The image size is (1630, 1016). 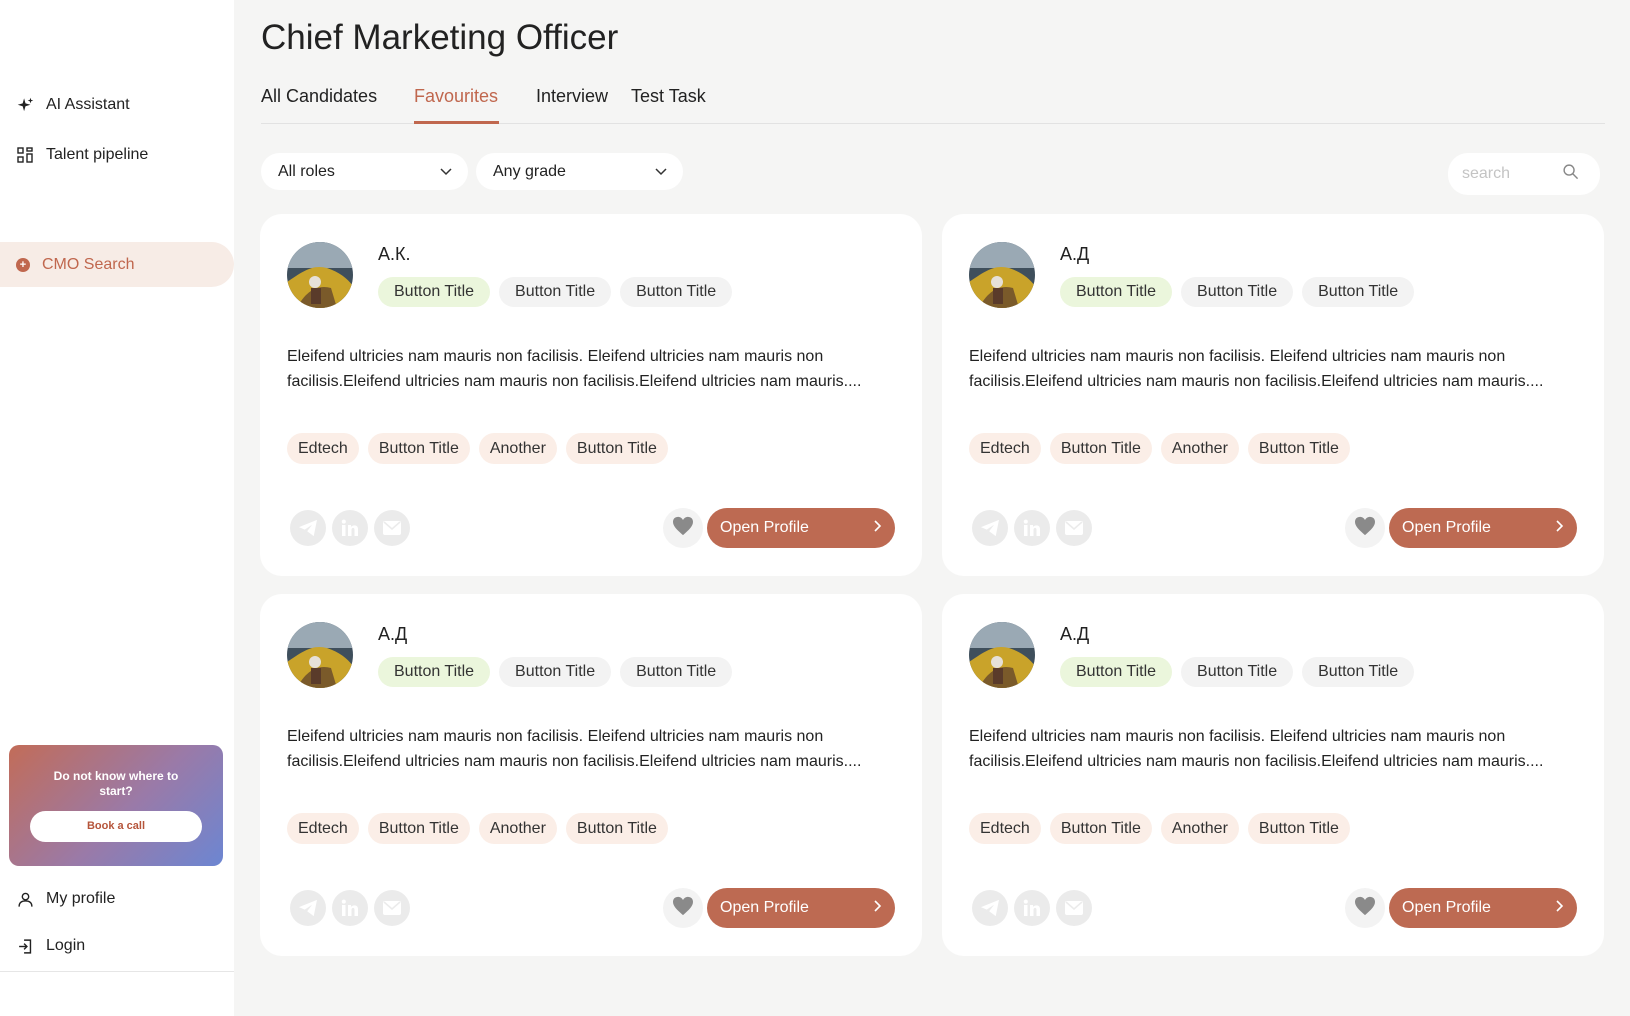 I want to click on sidebar-item-talent-pipeline: Talent pipeline, so click(x=82, y=155).